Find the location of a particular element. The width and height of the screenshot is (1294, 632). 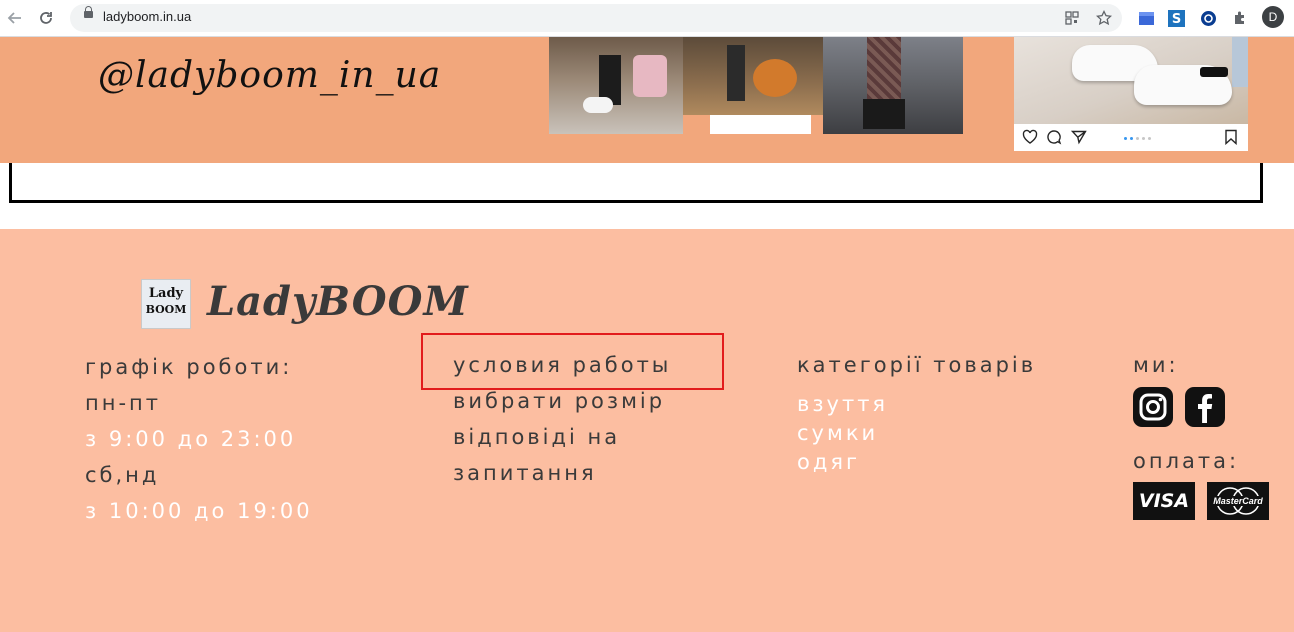

sneaker-shape is located at coordinates (598, 105).